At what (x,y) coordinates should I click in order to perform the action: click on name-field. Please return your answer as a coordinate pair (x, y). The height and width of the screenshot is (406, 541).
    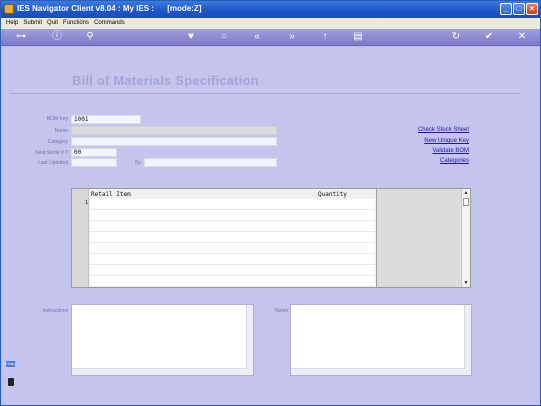
    Looking at the image, I should click on (174, 130).